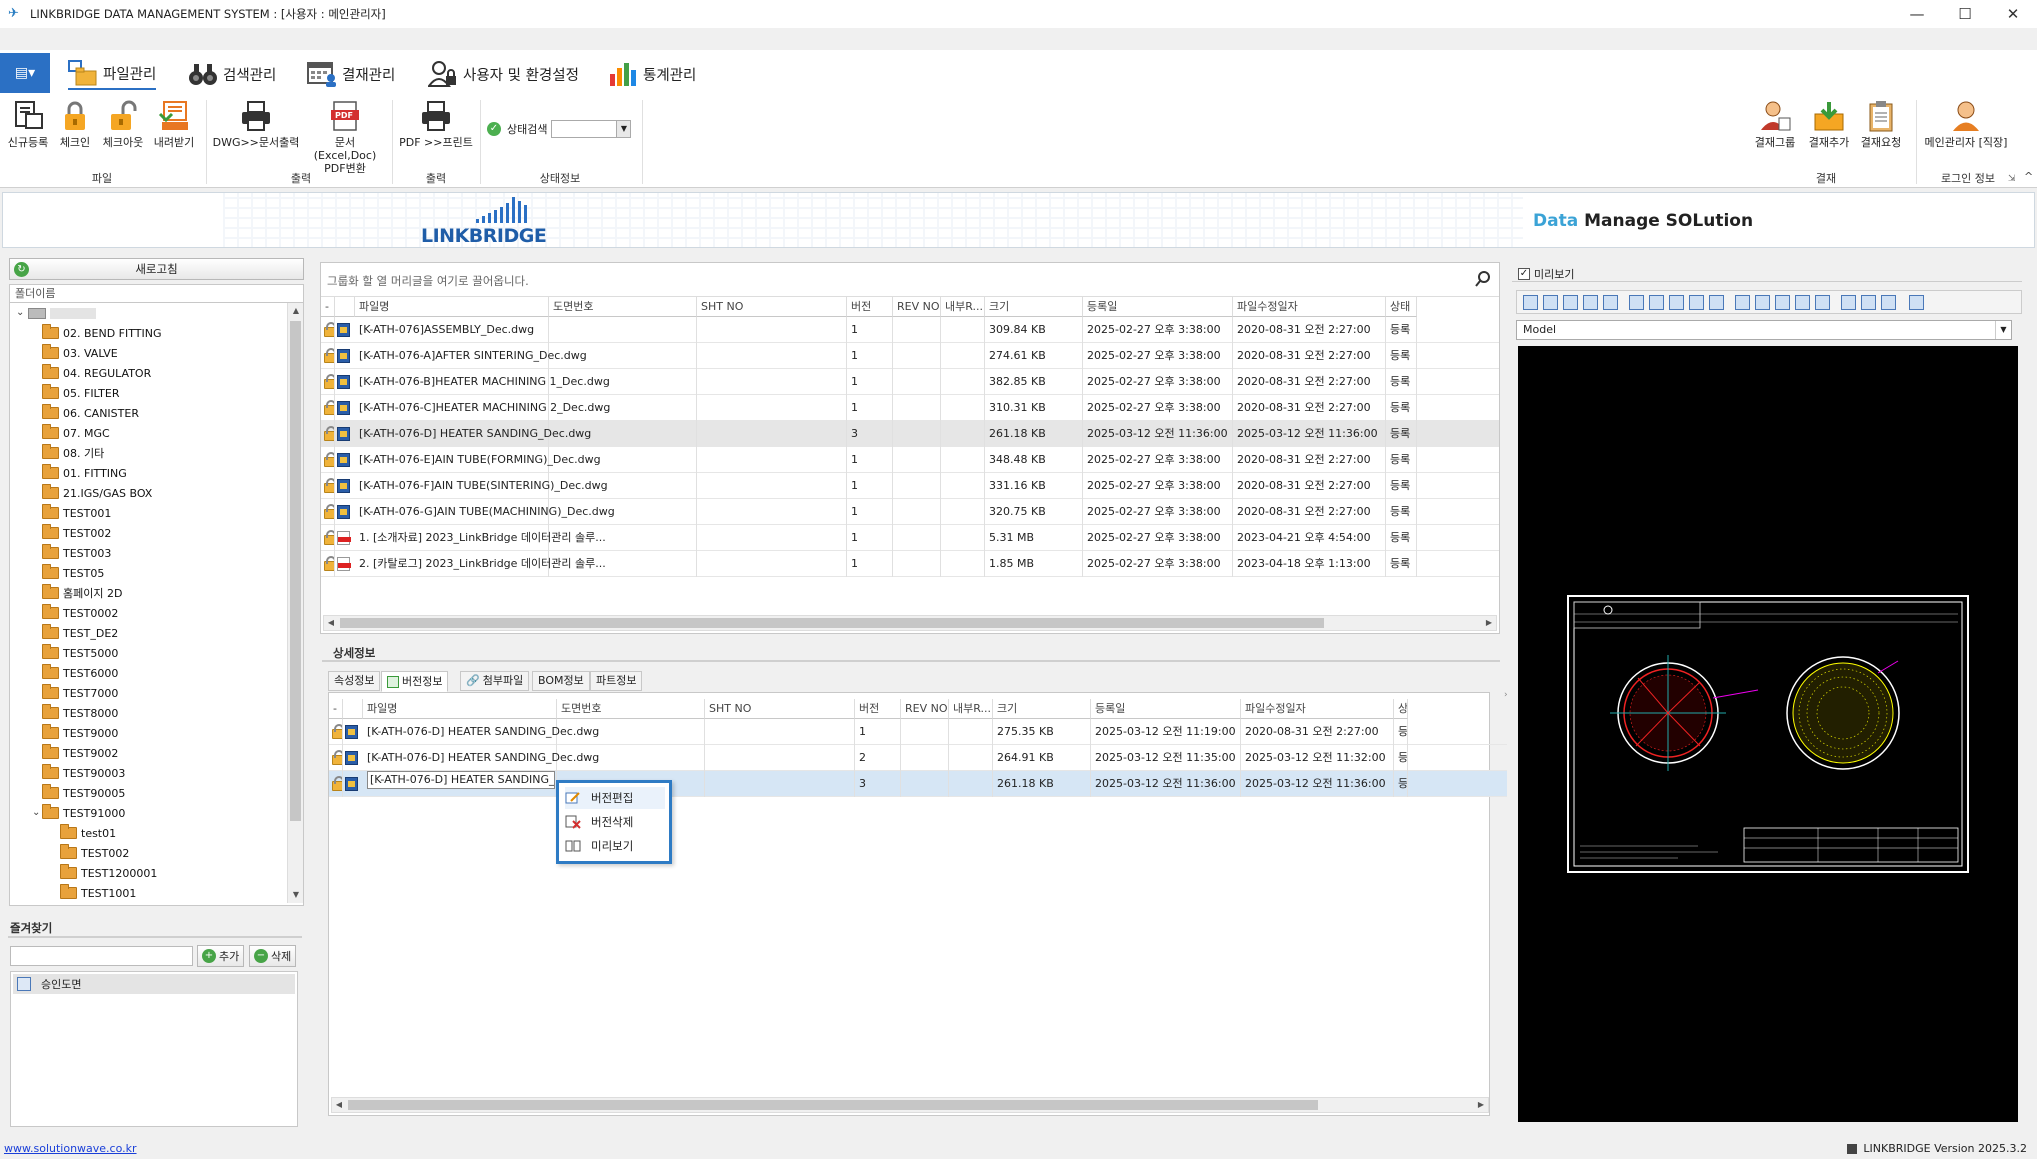 The width and height of the screenshot is (2037, 1159). I want to click on view-4-icon, so click(1802, 302).